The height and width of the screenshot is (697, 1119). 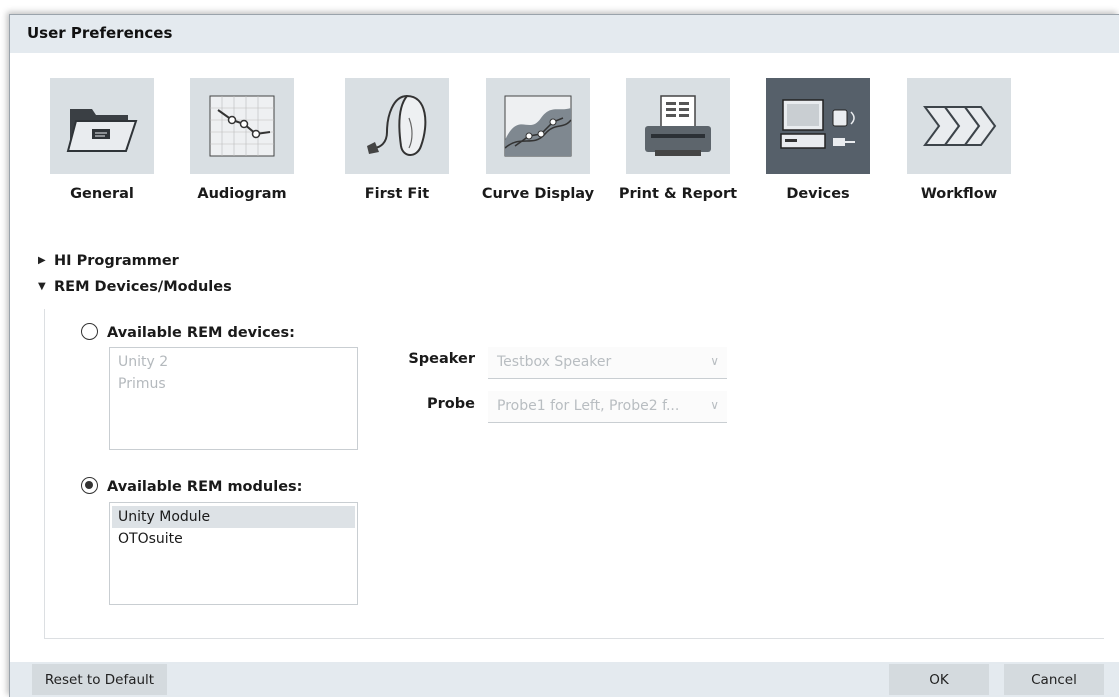 I want to click on category-curve-display: Curve Display, so click(x=554, y=148).